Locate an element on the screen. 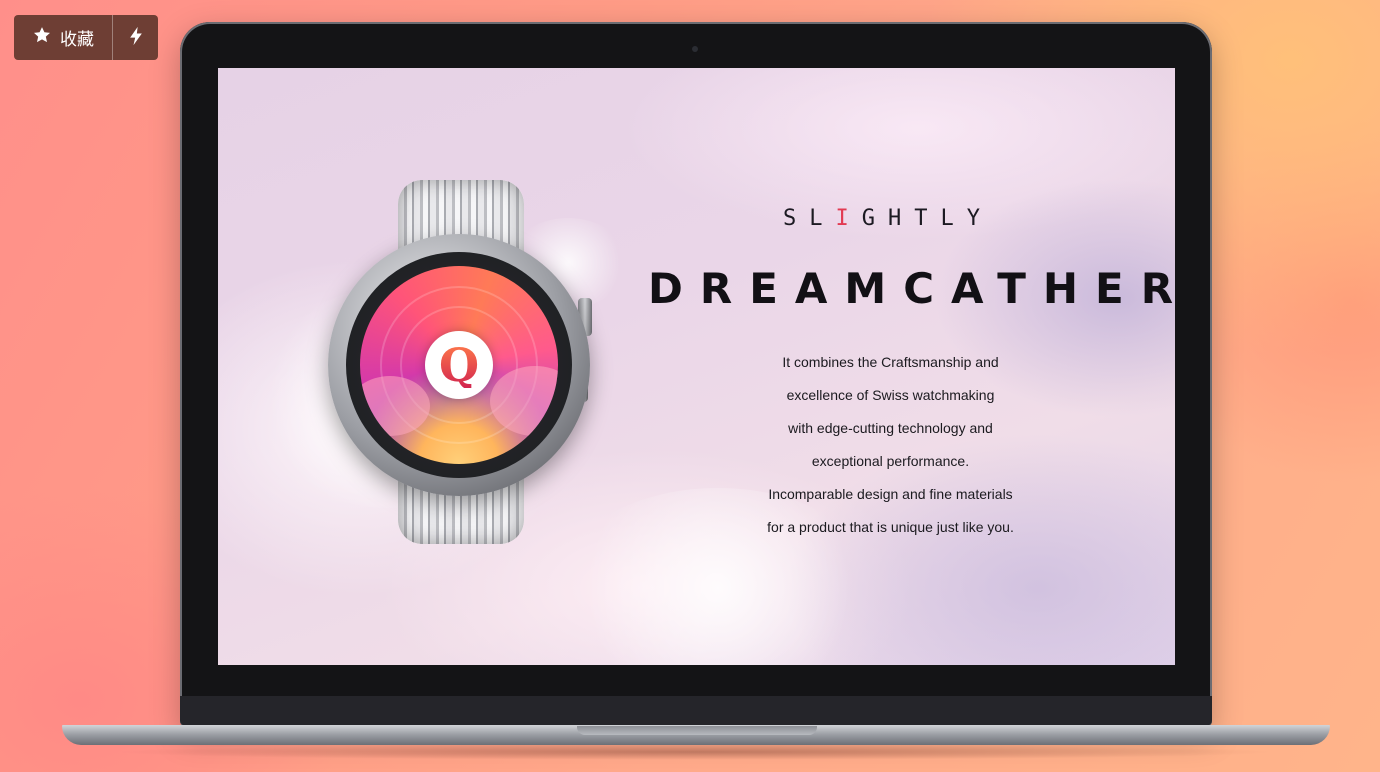  dial-letter: Q is located at coordinates (459, 365).